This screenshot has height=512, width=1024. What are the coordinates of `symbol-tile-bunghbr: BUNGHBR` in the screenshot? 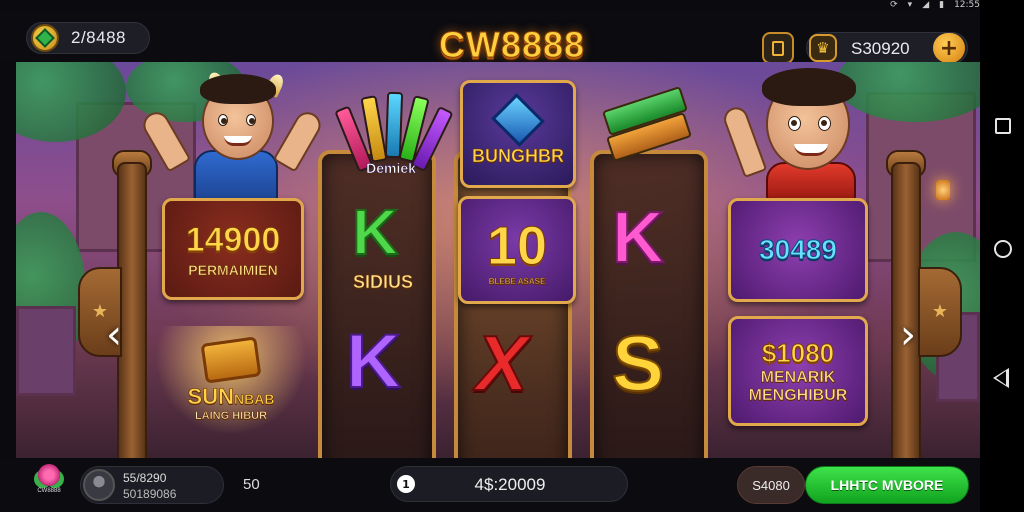 It's located at (518, 134).